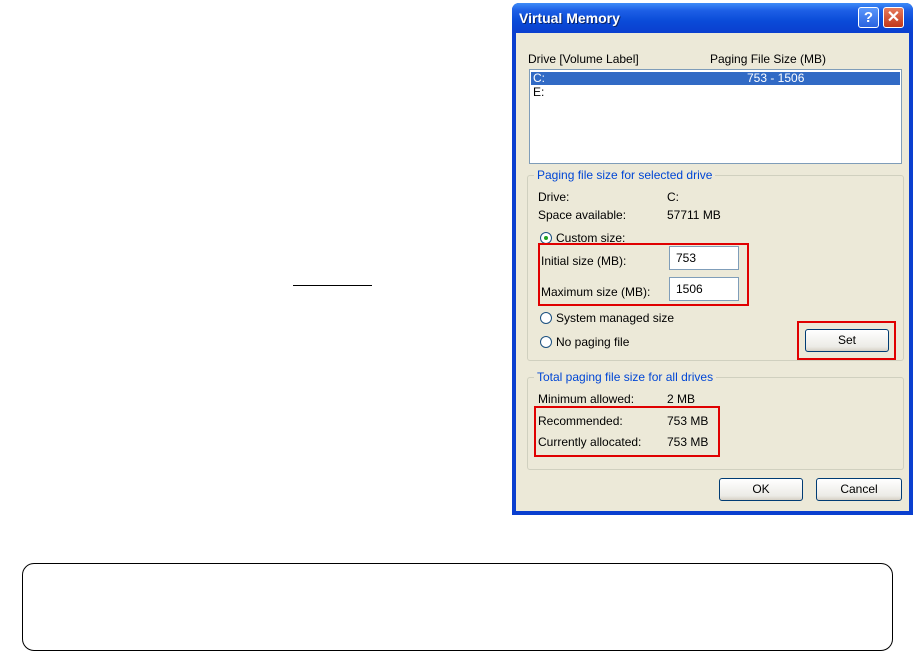  What do you see at coordinates (673, 197) in the screenshot?
I see `drive-value: C:` at bounding box center [673, 197].